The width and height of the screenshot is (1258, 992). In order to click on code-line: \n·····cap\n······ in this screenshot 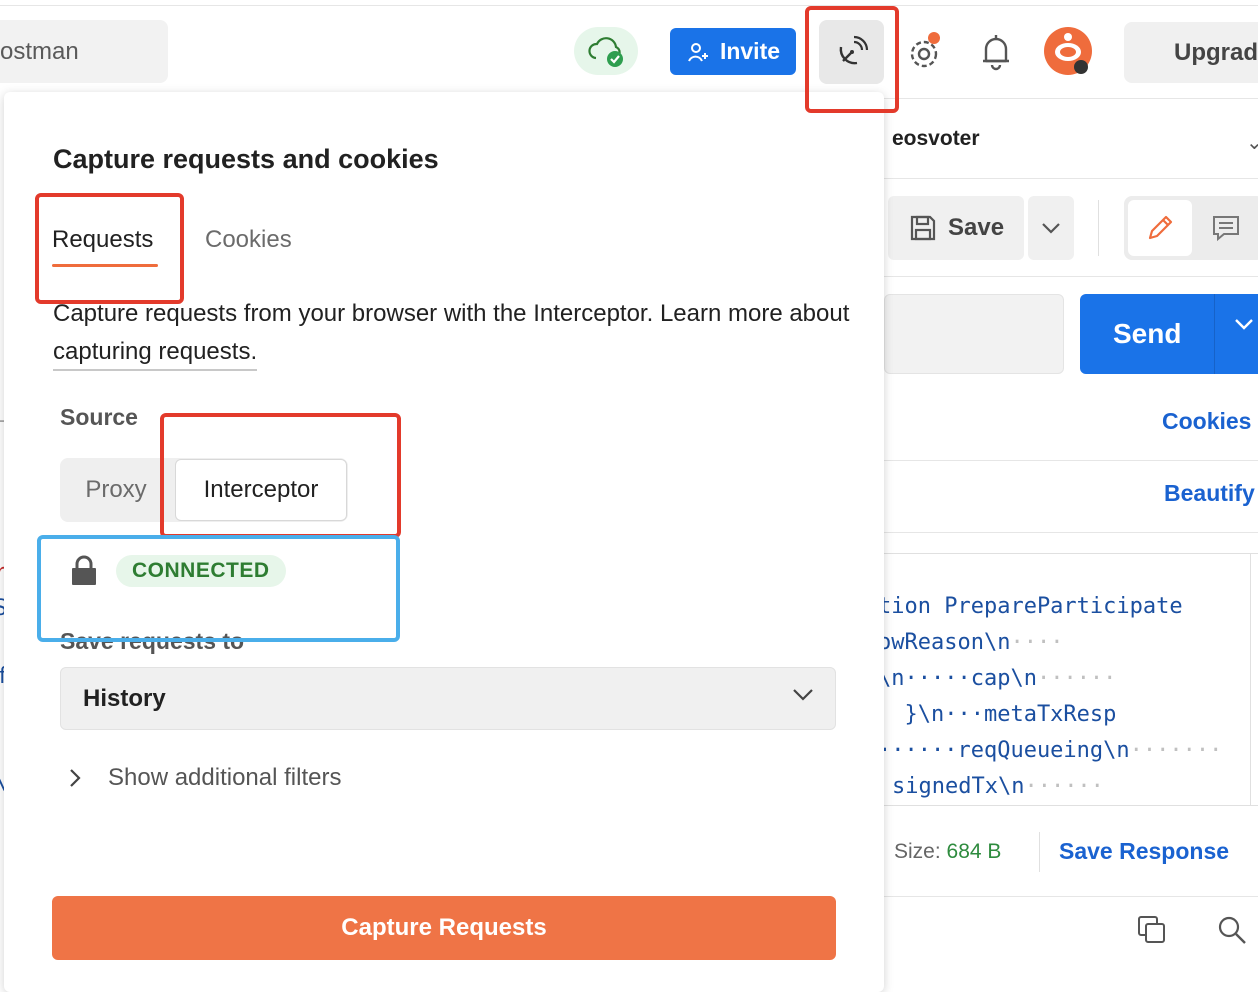, I will do `click(997, 678)`.